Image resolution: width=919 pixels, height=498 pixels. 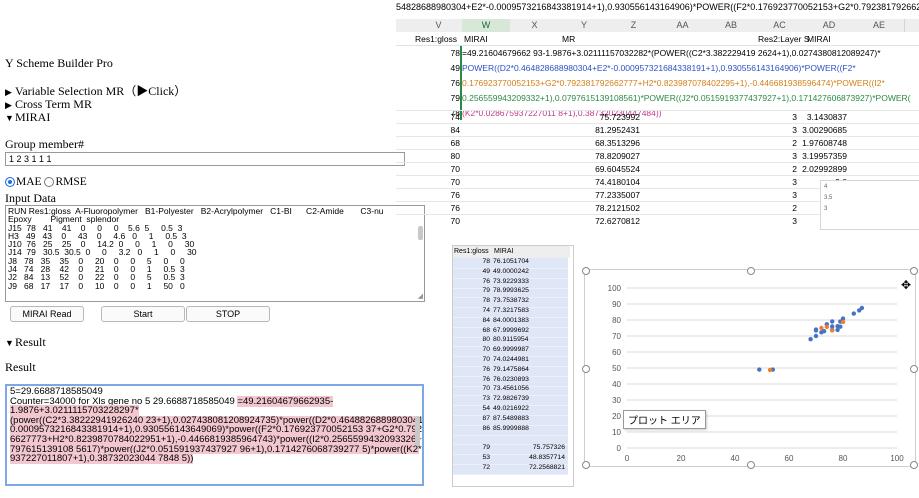 What do you see at coordinates (600, 221) in the screenshot?
I see `cell-y: 72.6270812` at bounding box center [600, 221].